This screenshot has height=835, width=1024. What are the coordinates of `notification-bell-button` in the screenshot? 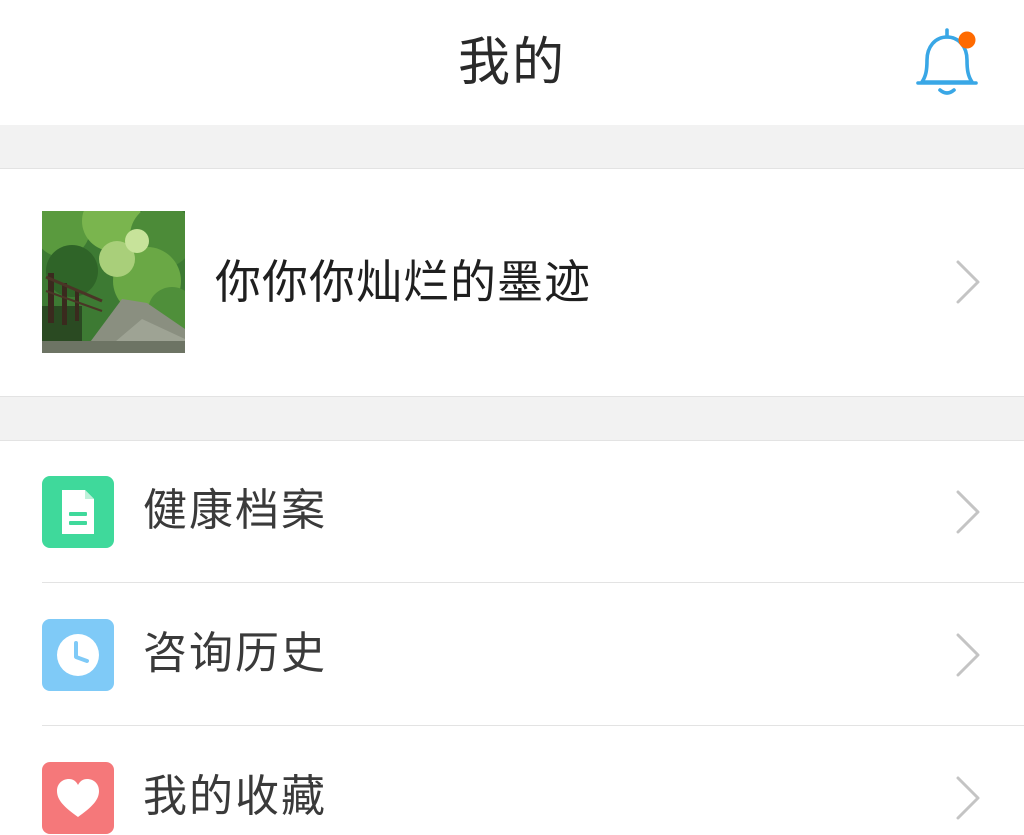 It's located at (947, 63).